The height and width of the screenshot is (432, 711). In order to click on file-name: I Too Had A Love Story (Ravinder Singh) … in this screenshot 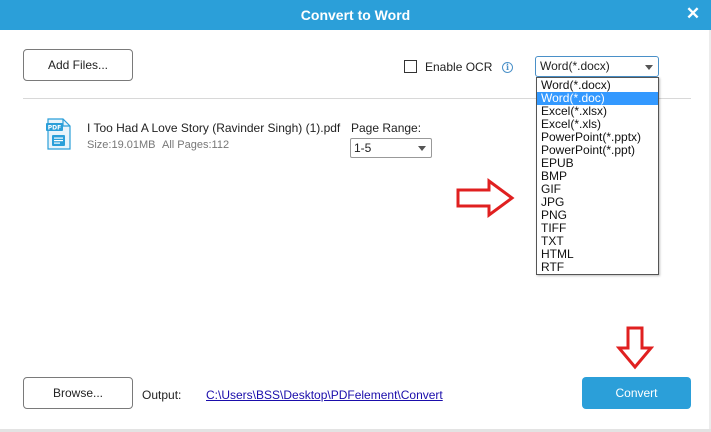, I will do `click(214, 128)`.